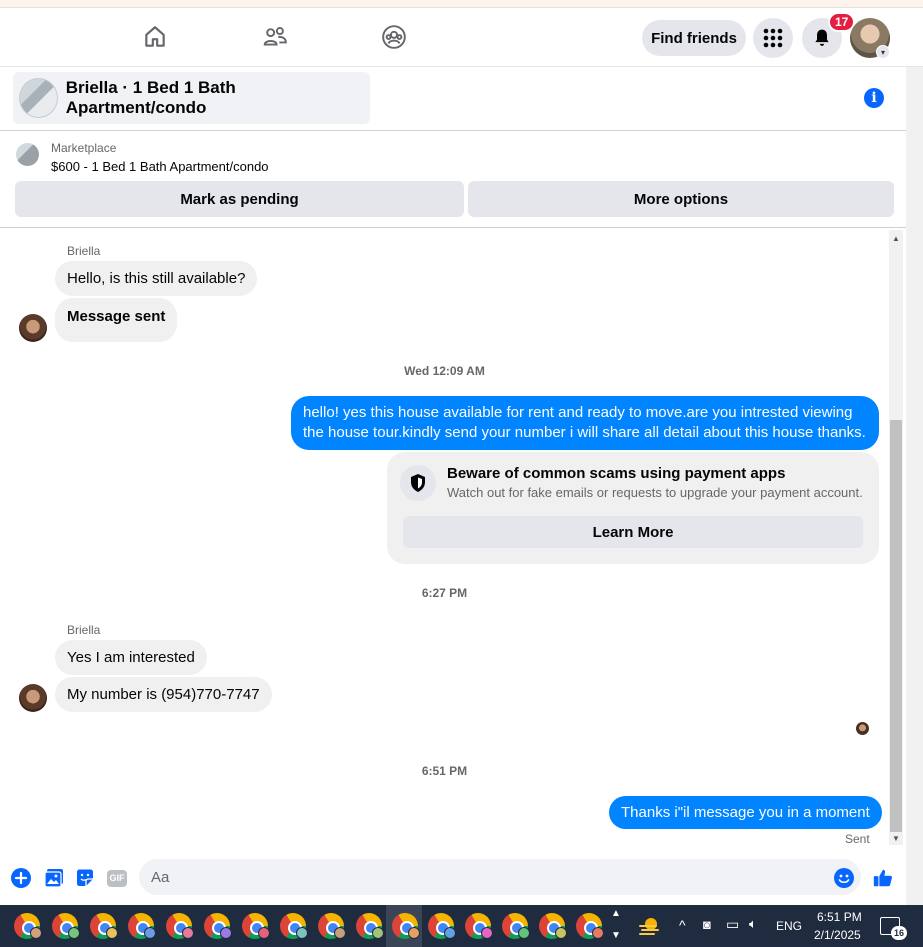  I want to click on outgoing-message: Thanks i"il message you in a moment, so click(745, 812).